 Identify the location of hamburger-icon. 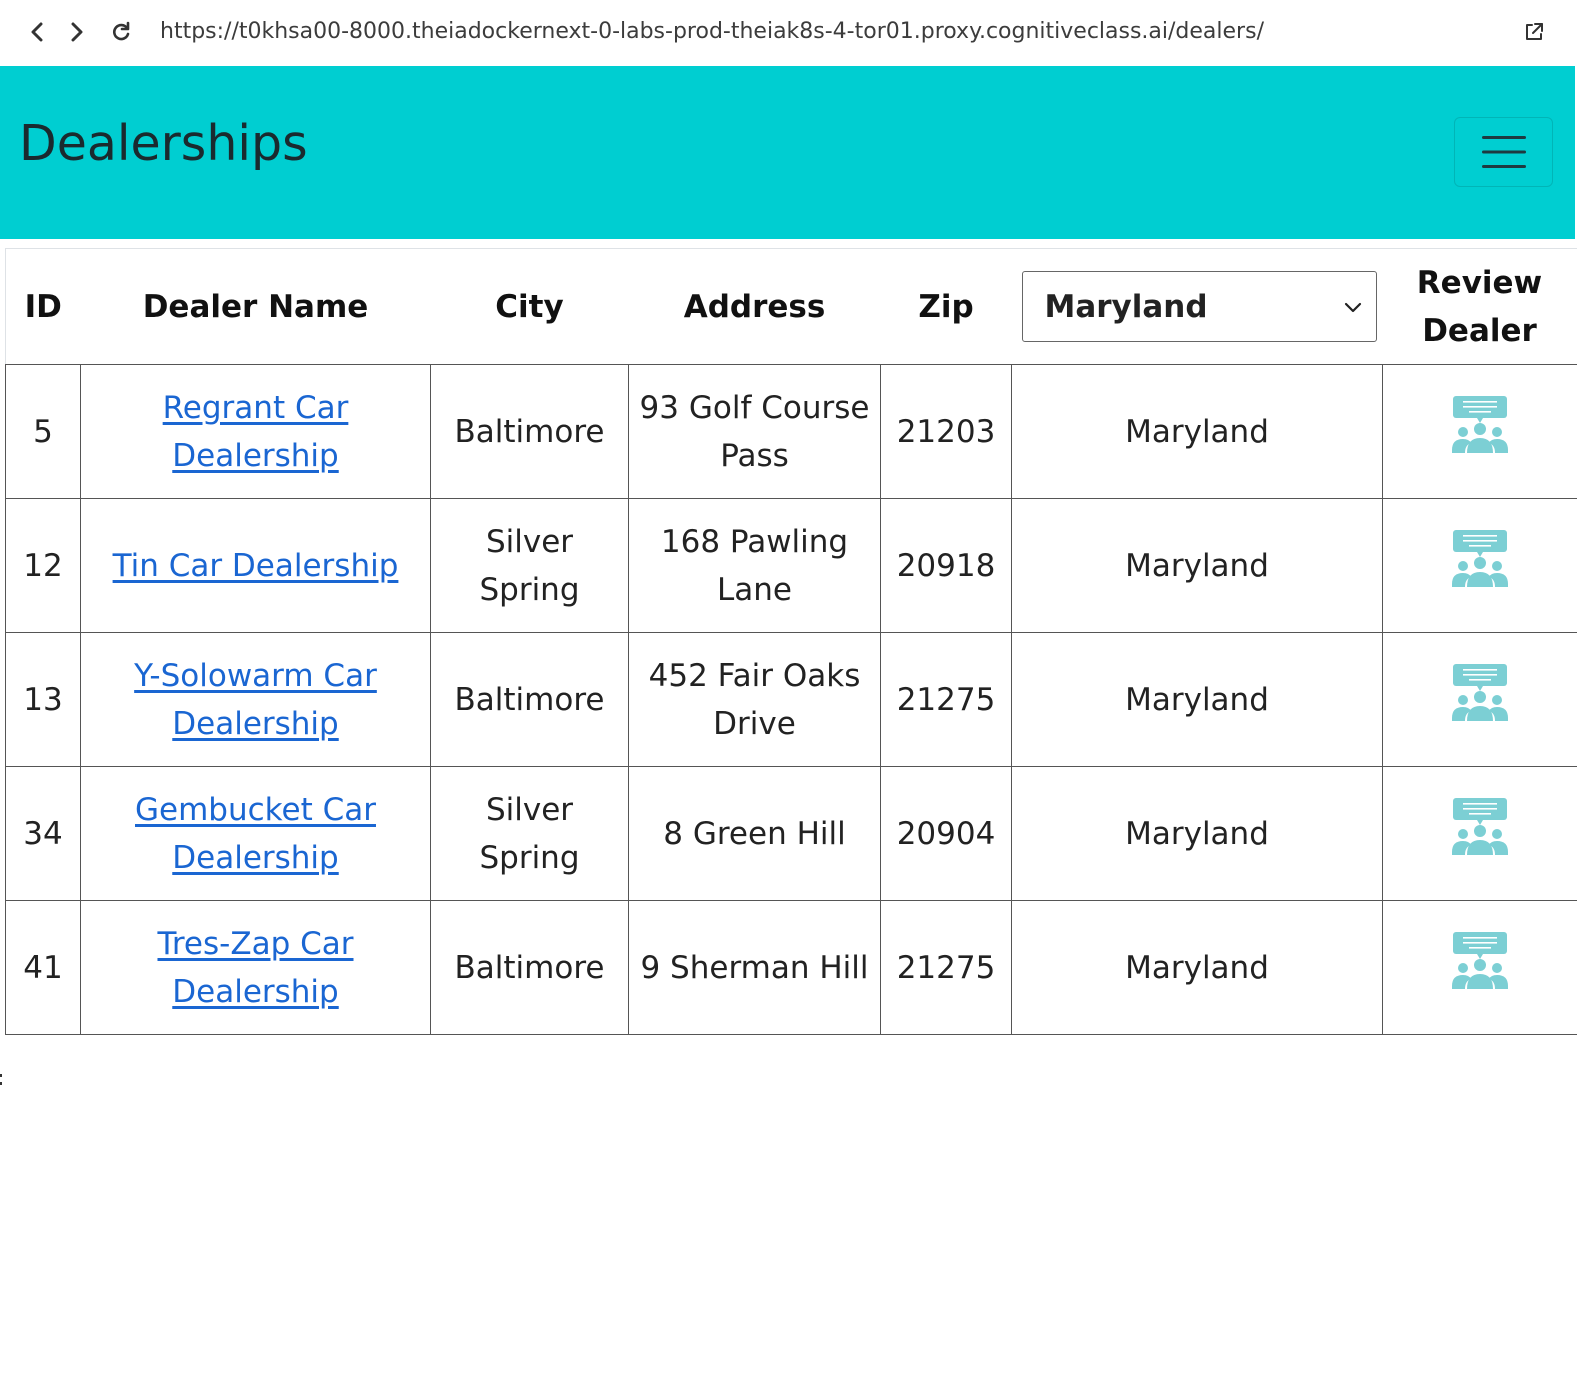
(1503, 152).